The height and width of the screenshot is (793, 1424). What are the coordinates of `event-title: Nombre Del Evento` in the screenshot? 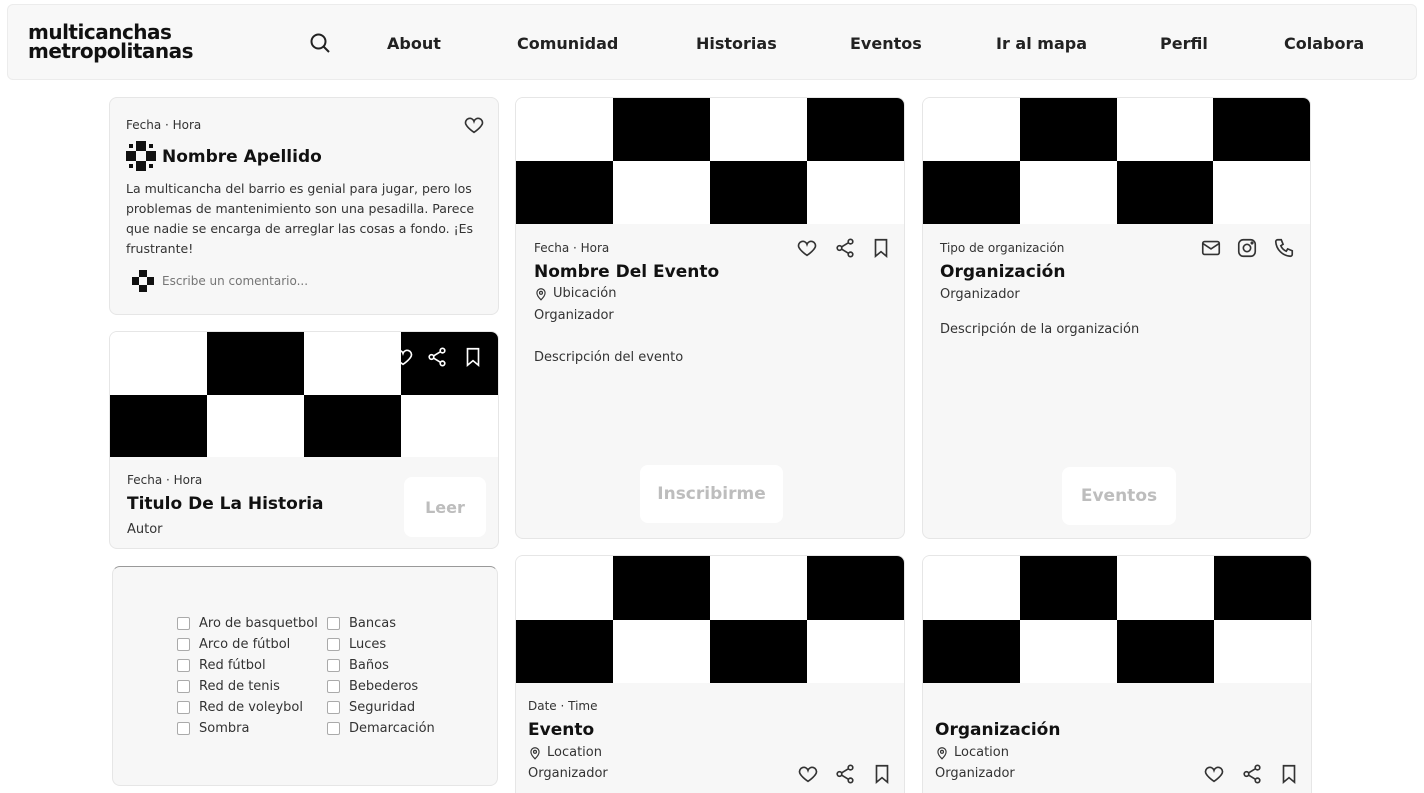 It's located at (627, 272).